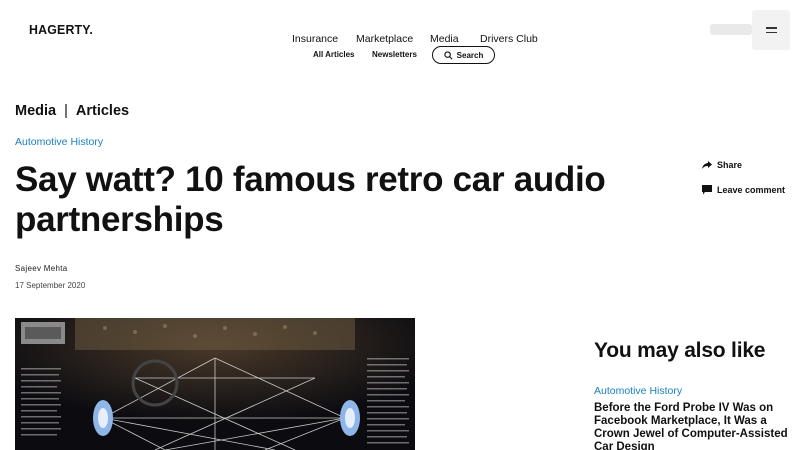  Describe the element at coordinates (41, 268) in the screenshot. I see `article-author: Sajeev Mehta` at that location.